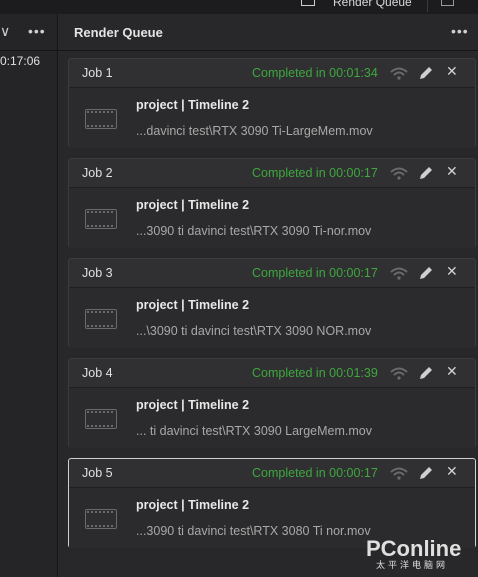  I want to click on job-name: Job 1, so click(97, 73).